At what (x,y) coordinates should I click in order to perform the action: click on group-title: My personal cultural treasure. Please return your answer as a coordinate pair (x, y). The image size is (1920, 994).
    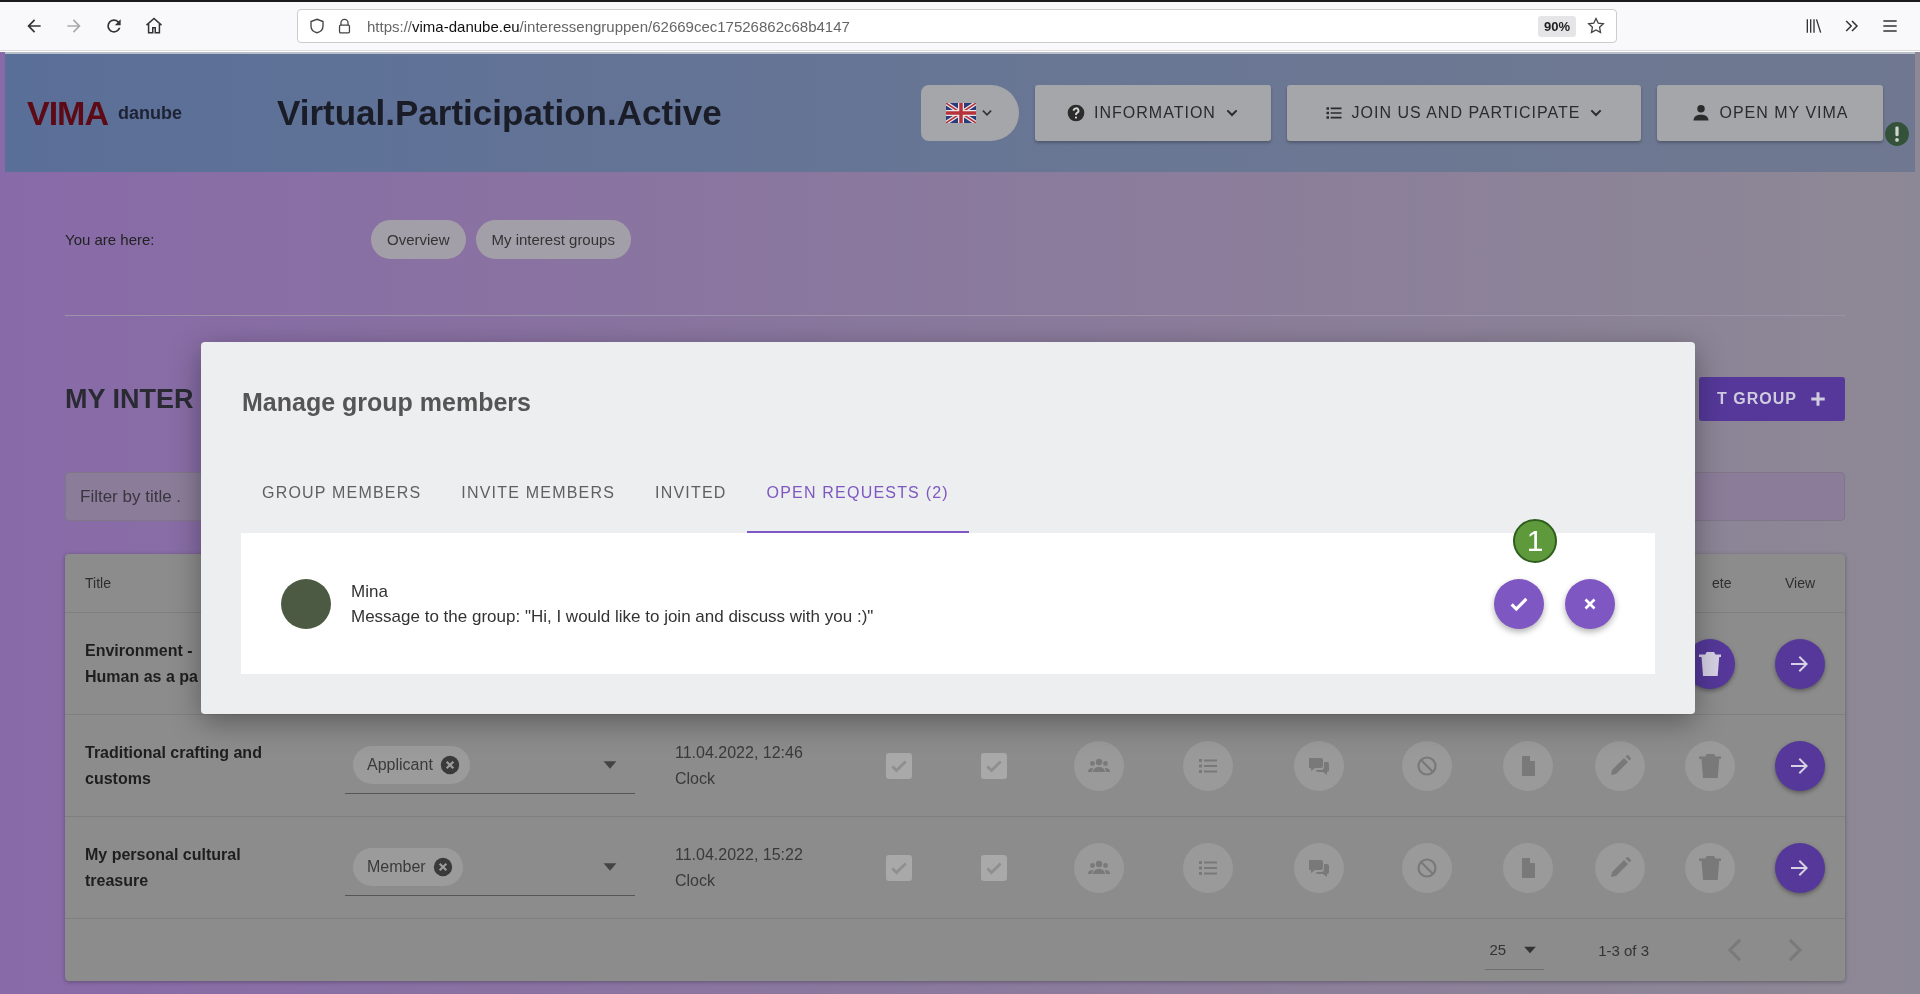
    Looking at the image, I should click on (163, 867).